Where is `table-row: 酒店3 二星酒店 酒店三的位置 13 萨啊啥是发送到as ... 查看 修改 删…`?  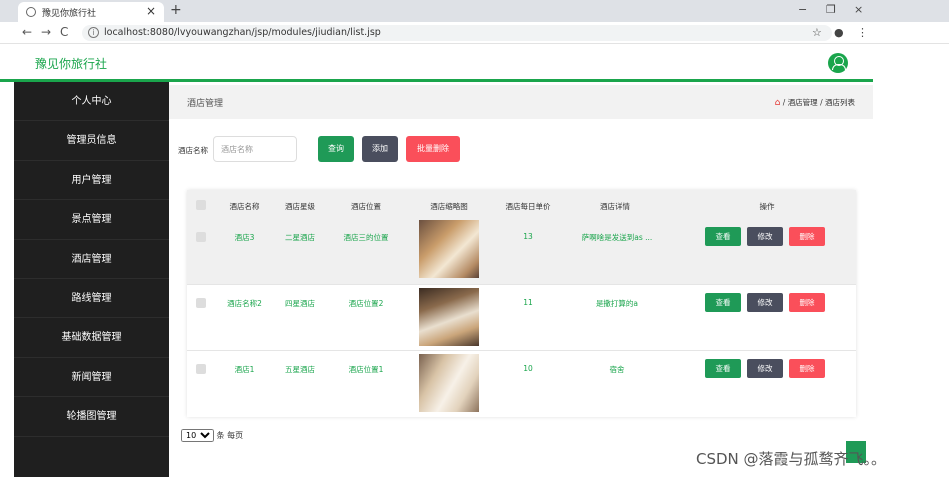
table-row: 酒店3 二星酒店 酒店三的位置 13 萨啊啥是发送到as ... 查看 修改 删… is located at coordinates (521, 252).